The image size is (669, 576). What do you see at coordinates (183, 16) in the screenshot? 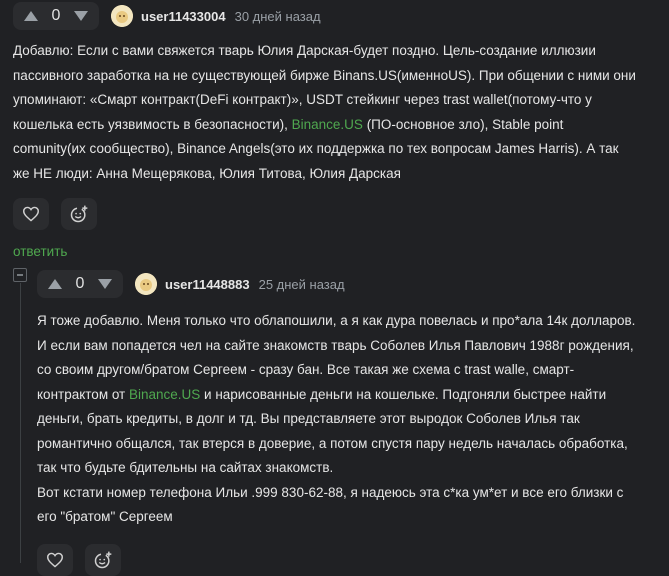
I see `username: user11433004` at bounding box center [183, 16].